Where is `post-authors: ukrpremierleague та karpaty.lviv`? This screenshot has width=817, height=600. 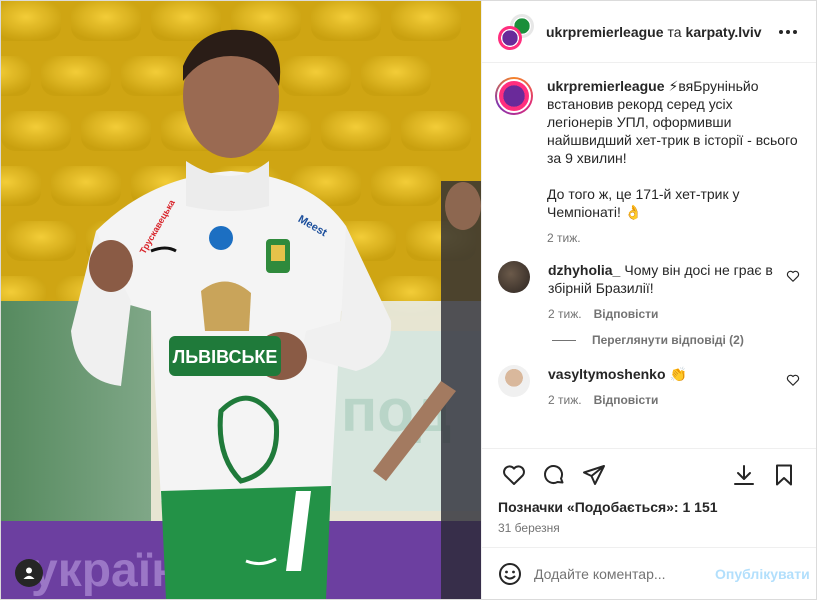
post-authors: ukrpremierleague та karpaty.lviv is located at coordinates (661, 32).